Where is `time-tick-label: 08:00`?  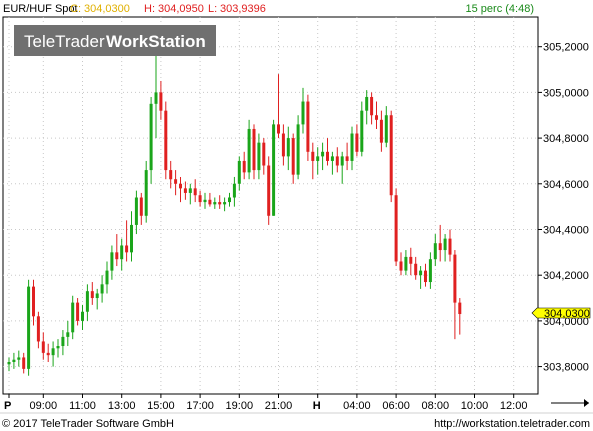 time-tick-label: 08:00 is located at coordinates (436, 406).